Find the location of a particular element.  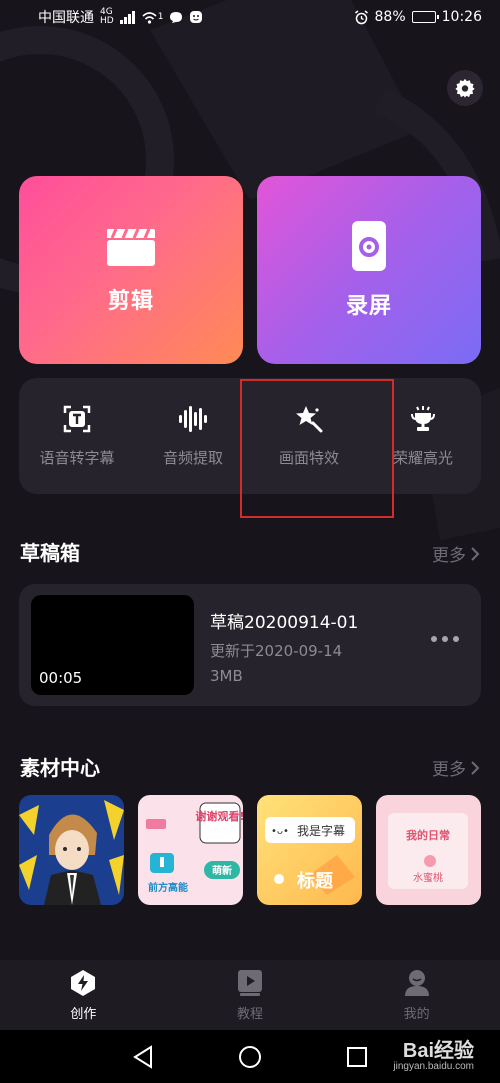

sticker-text: 水蜜桃 is located at coordinates (428, 877).